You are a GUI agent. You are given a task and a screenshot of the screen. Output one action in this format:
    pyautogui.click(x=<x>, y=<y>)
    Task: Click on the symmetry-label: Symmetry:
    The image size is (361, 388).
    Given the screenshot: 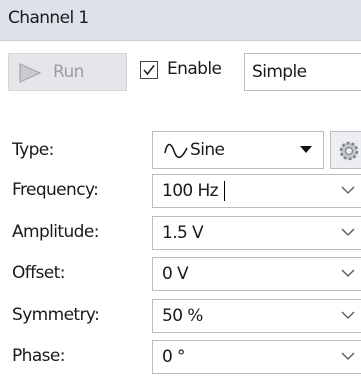 What is the action you would take?
    pyautogui.click(x=56, y=315)
    